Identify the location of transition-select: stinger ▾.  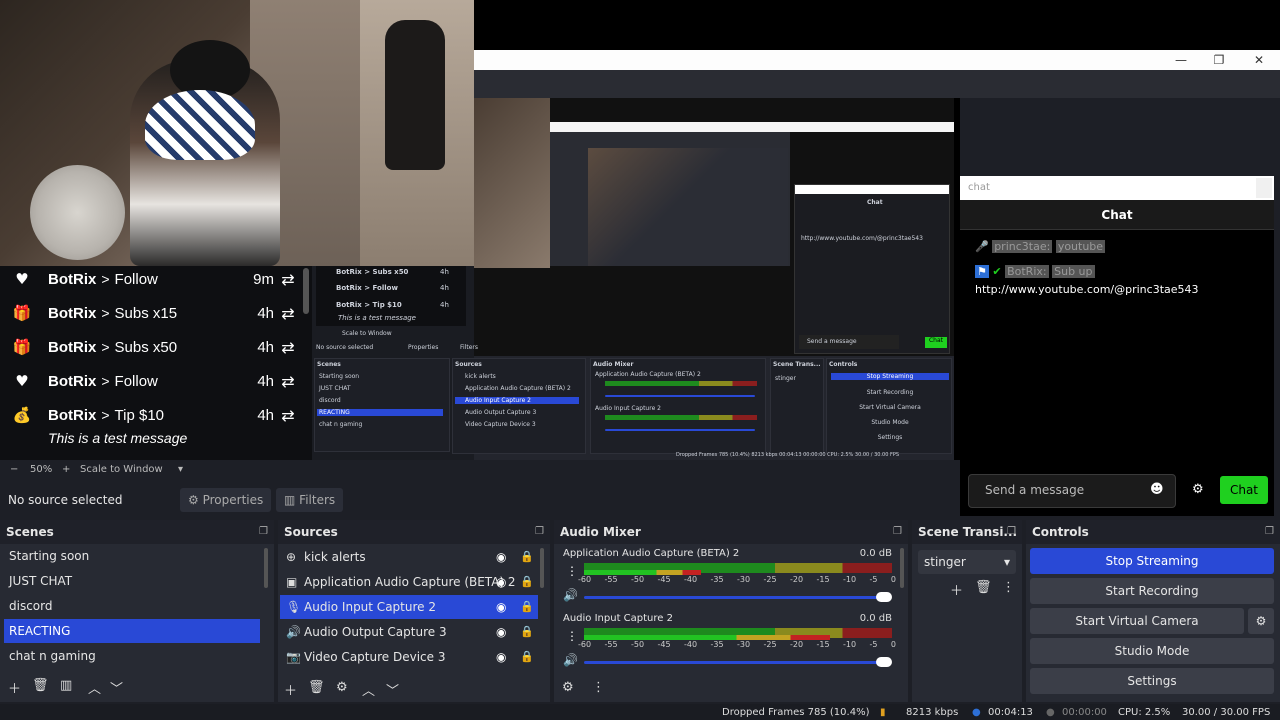
(967, 562).